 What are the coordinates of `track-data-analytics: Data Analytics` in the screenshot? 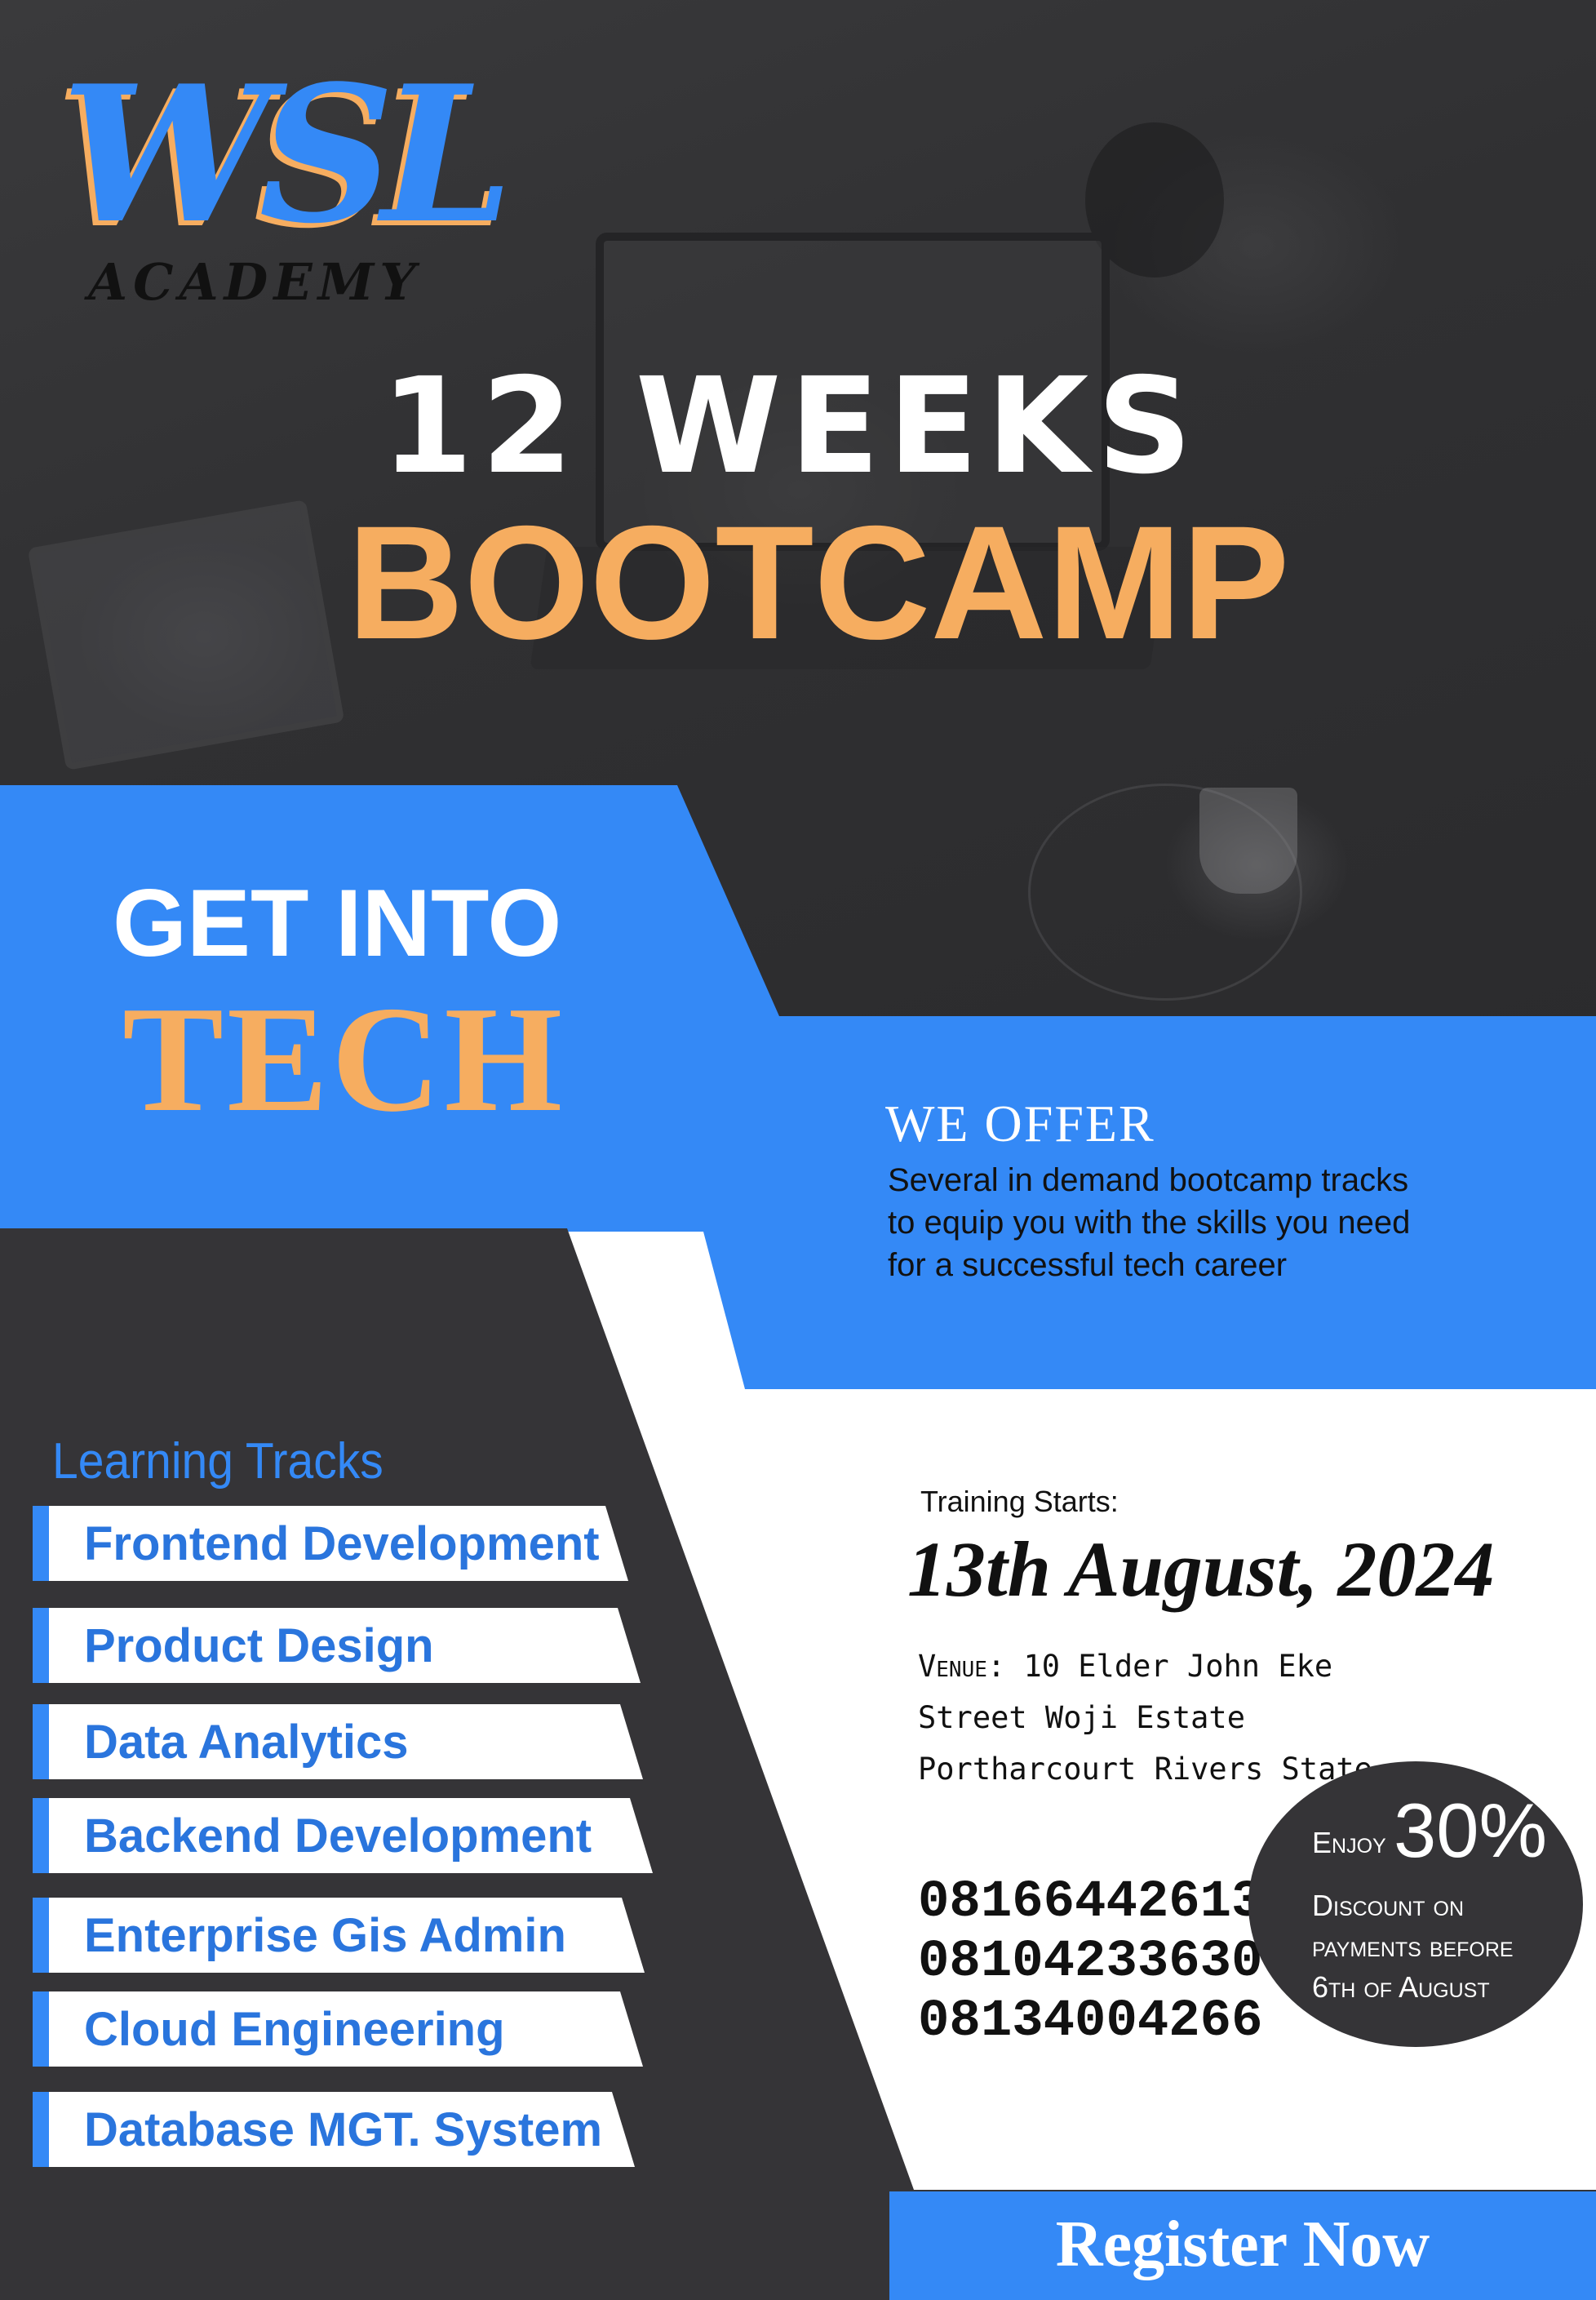 It's located at (338, 1741).